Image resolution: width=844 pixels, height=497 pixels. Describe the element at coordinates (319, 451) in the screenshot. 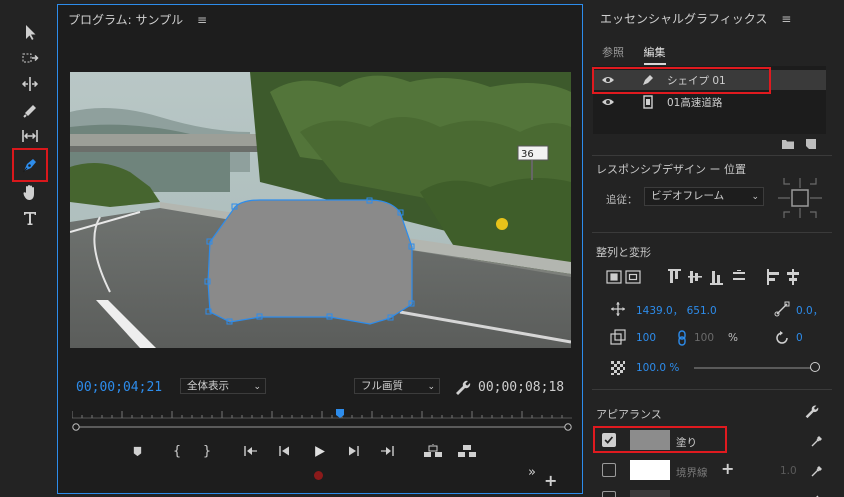

I see `play-icon` at that location.